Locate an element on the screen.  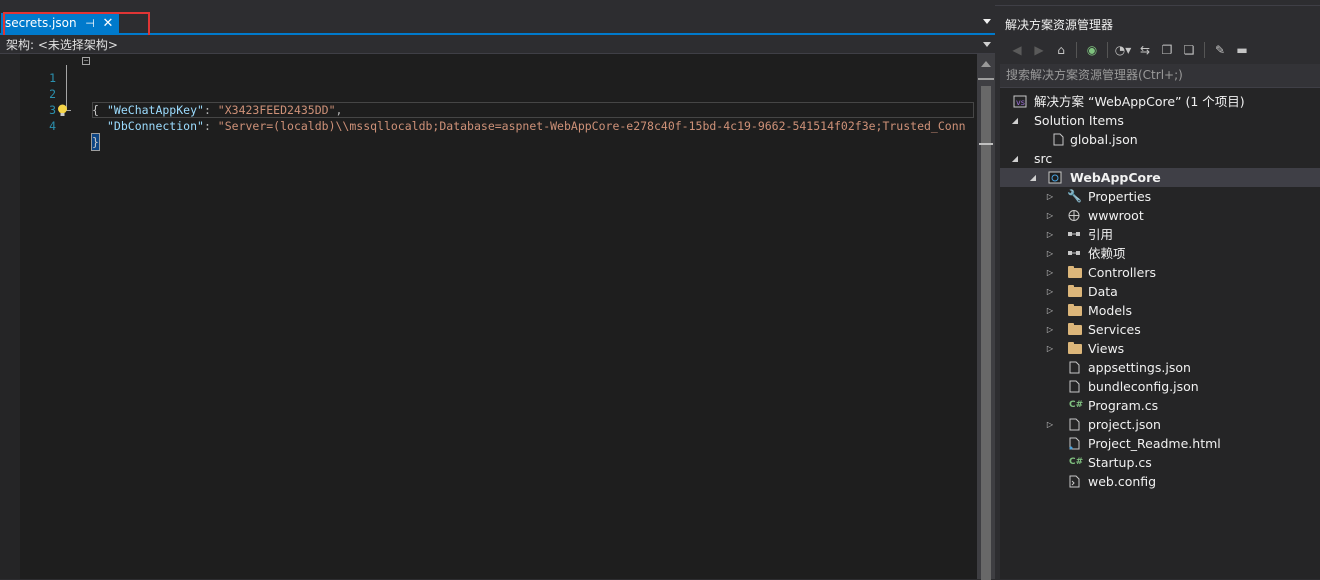
tree-item-label: Solution Items is located at coordinates (1079, 120).